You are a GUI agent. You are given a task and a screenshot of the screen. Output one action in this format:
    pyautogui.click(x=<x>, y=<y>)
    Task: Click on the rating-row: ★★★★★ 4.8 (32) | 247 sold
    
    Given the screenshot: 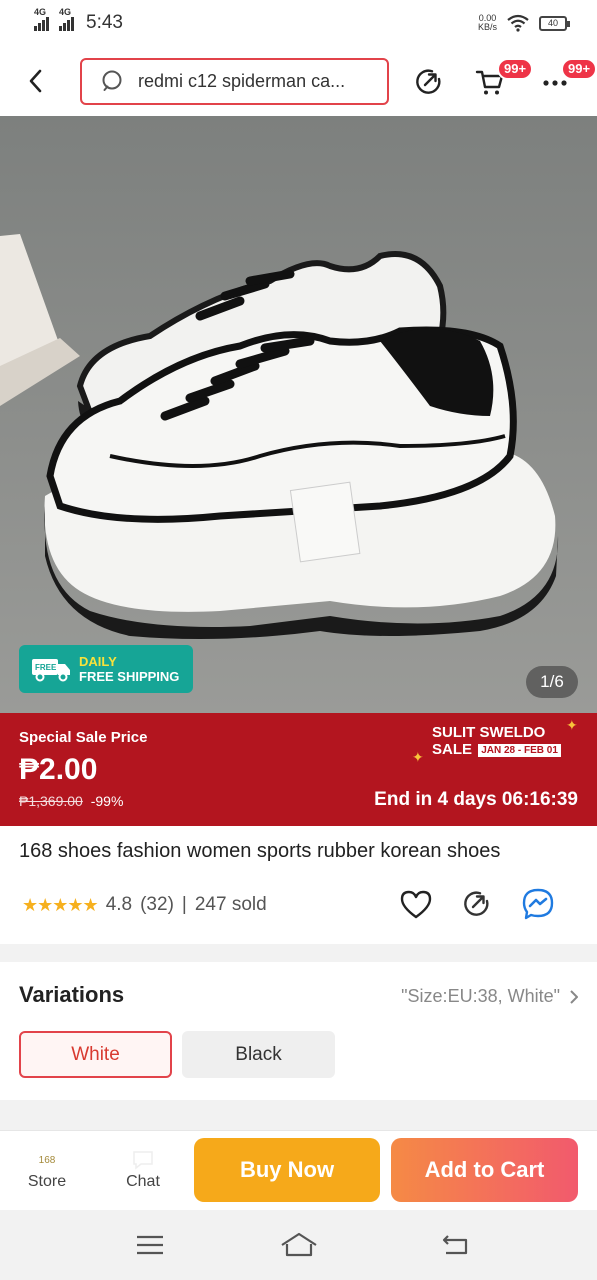 What is the action you would take?
    pyautogui.click(x=144, y=905)
    